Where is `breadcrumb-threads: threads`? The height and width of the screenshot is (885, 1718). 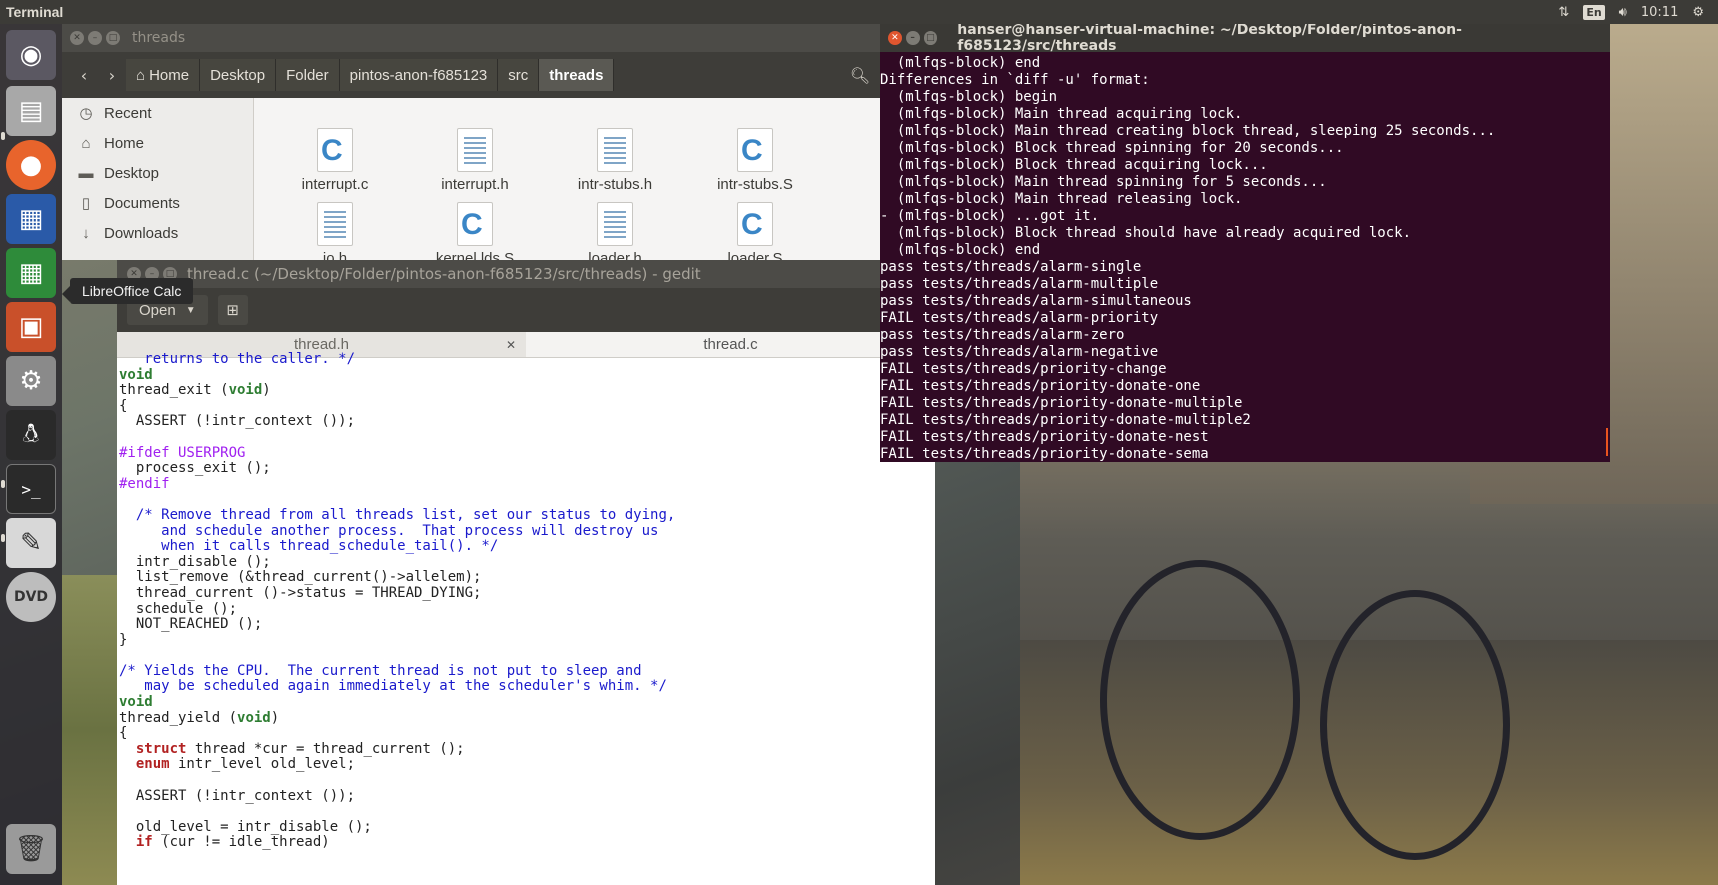
breadcrumb-threads: threads is located at coordinates (577, 75).